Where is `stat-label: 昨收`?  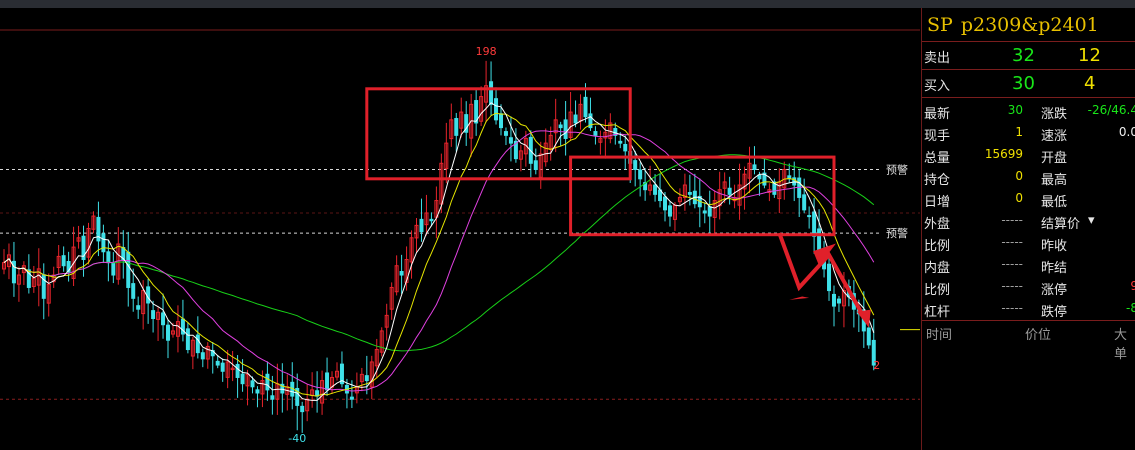 stat-label: 昨收 is located at coordinates (1054, 246).